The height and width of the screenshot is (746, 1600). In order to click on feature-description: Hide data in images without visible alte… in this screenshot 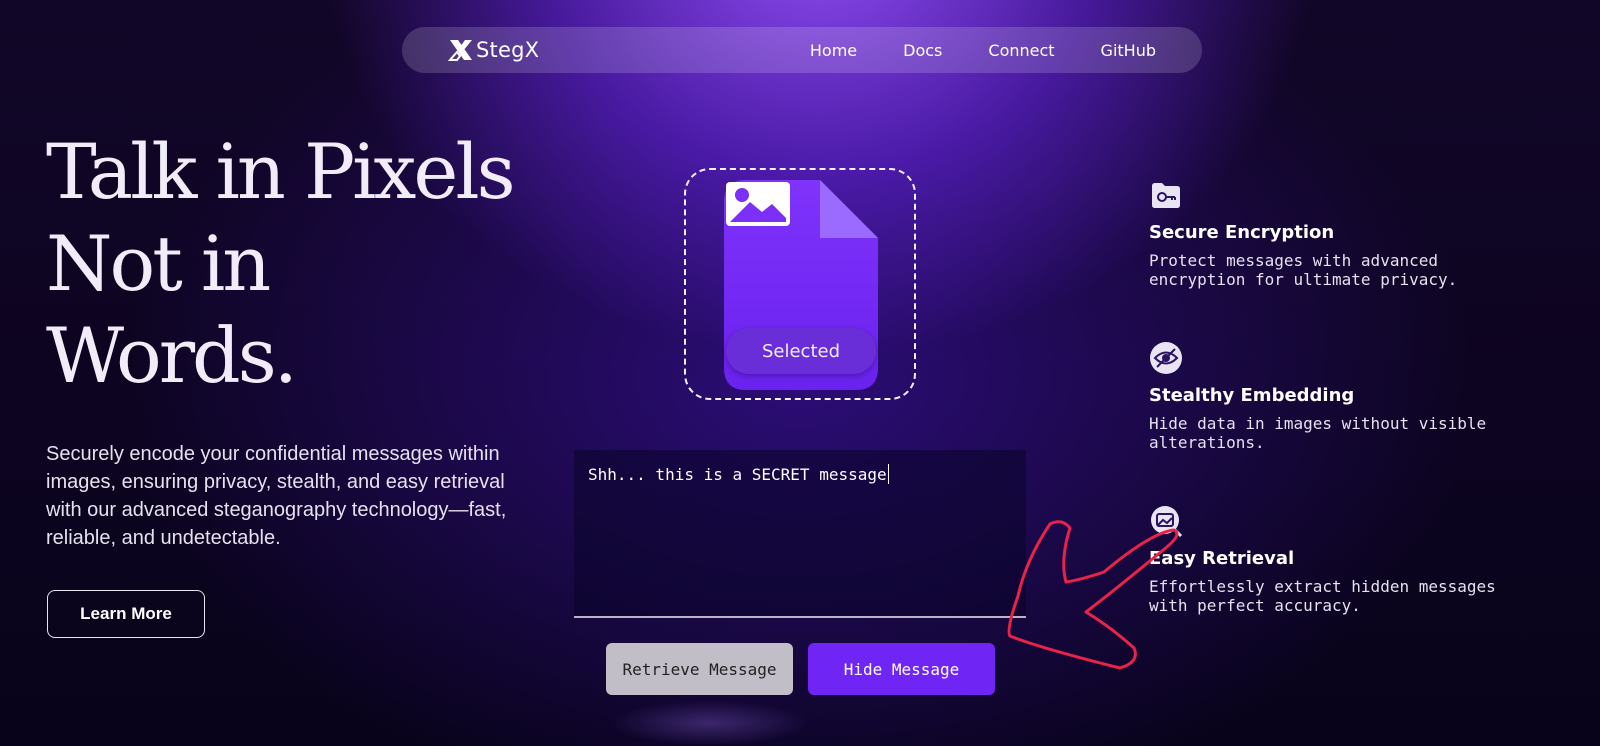, I will do `click(1318, 433)`.